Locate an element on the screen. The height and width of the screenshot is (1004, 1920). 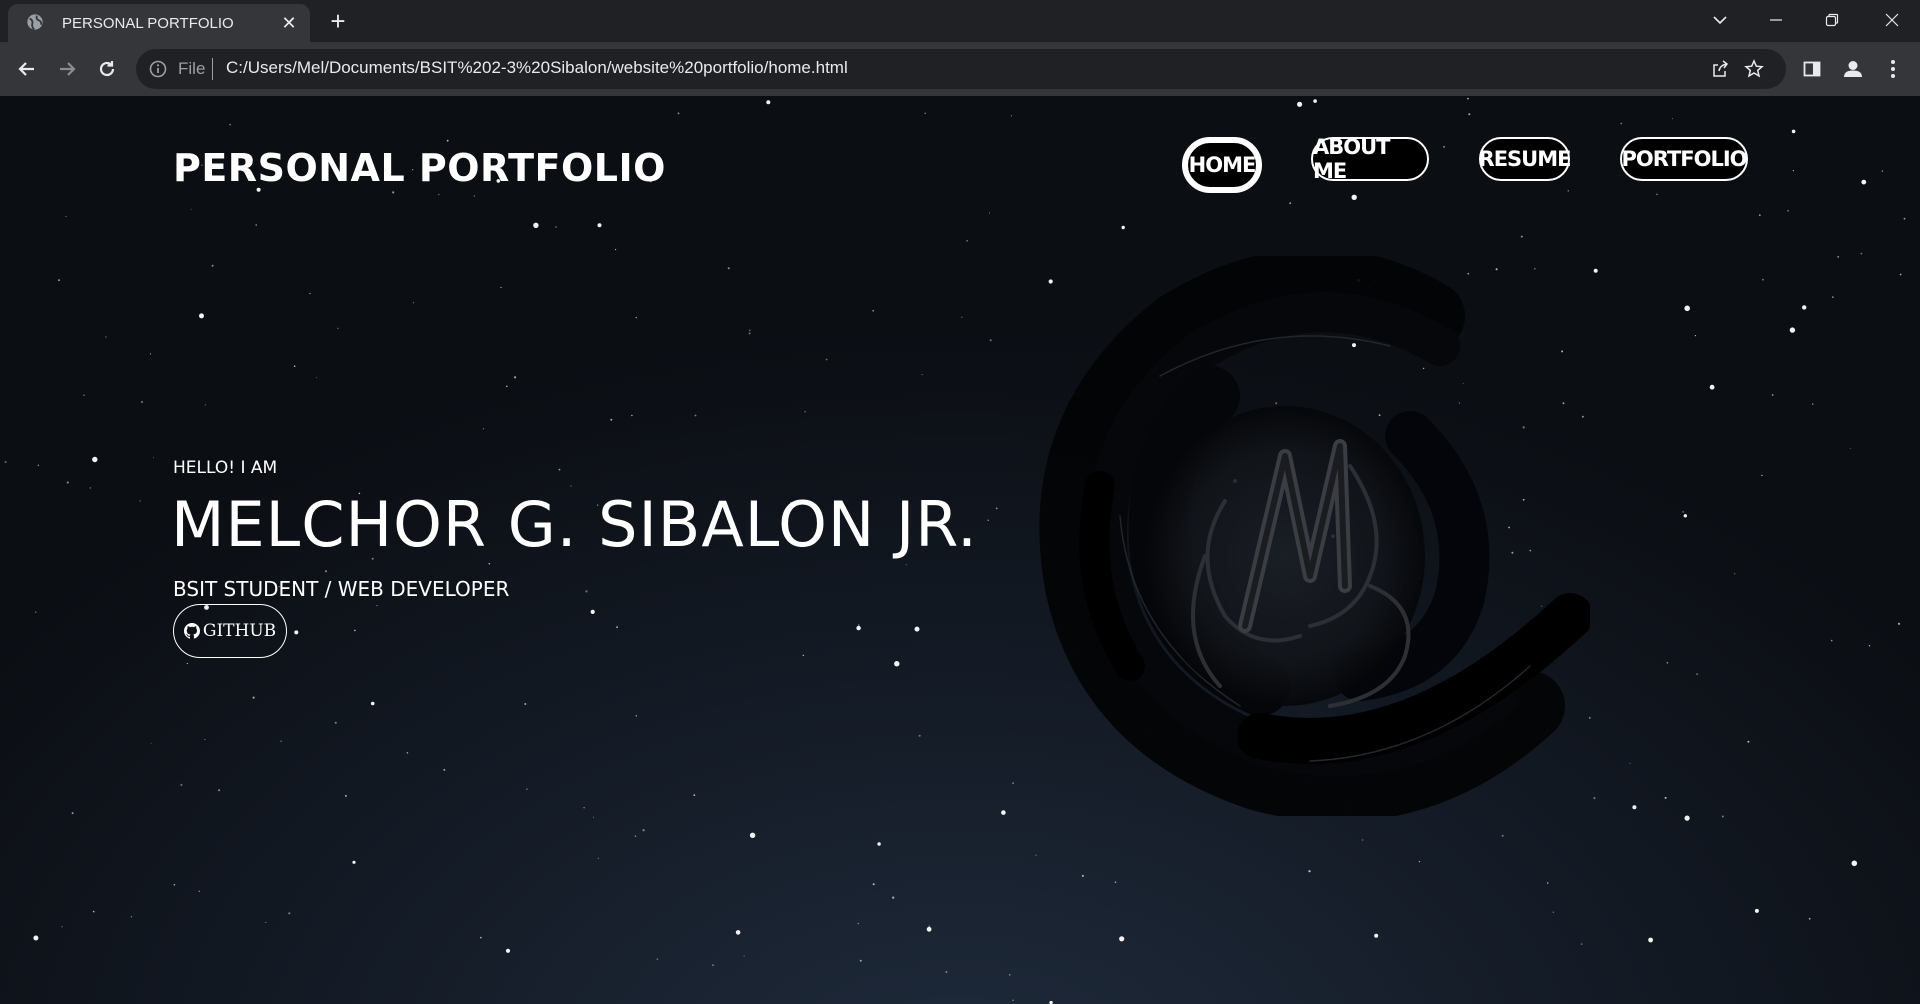
tab-strip: PERSONAL PORTFOLIO ✕ + is located at coordinates (960, 21).